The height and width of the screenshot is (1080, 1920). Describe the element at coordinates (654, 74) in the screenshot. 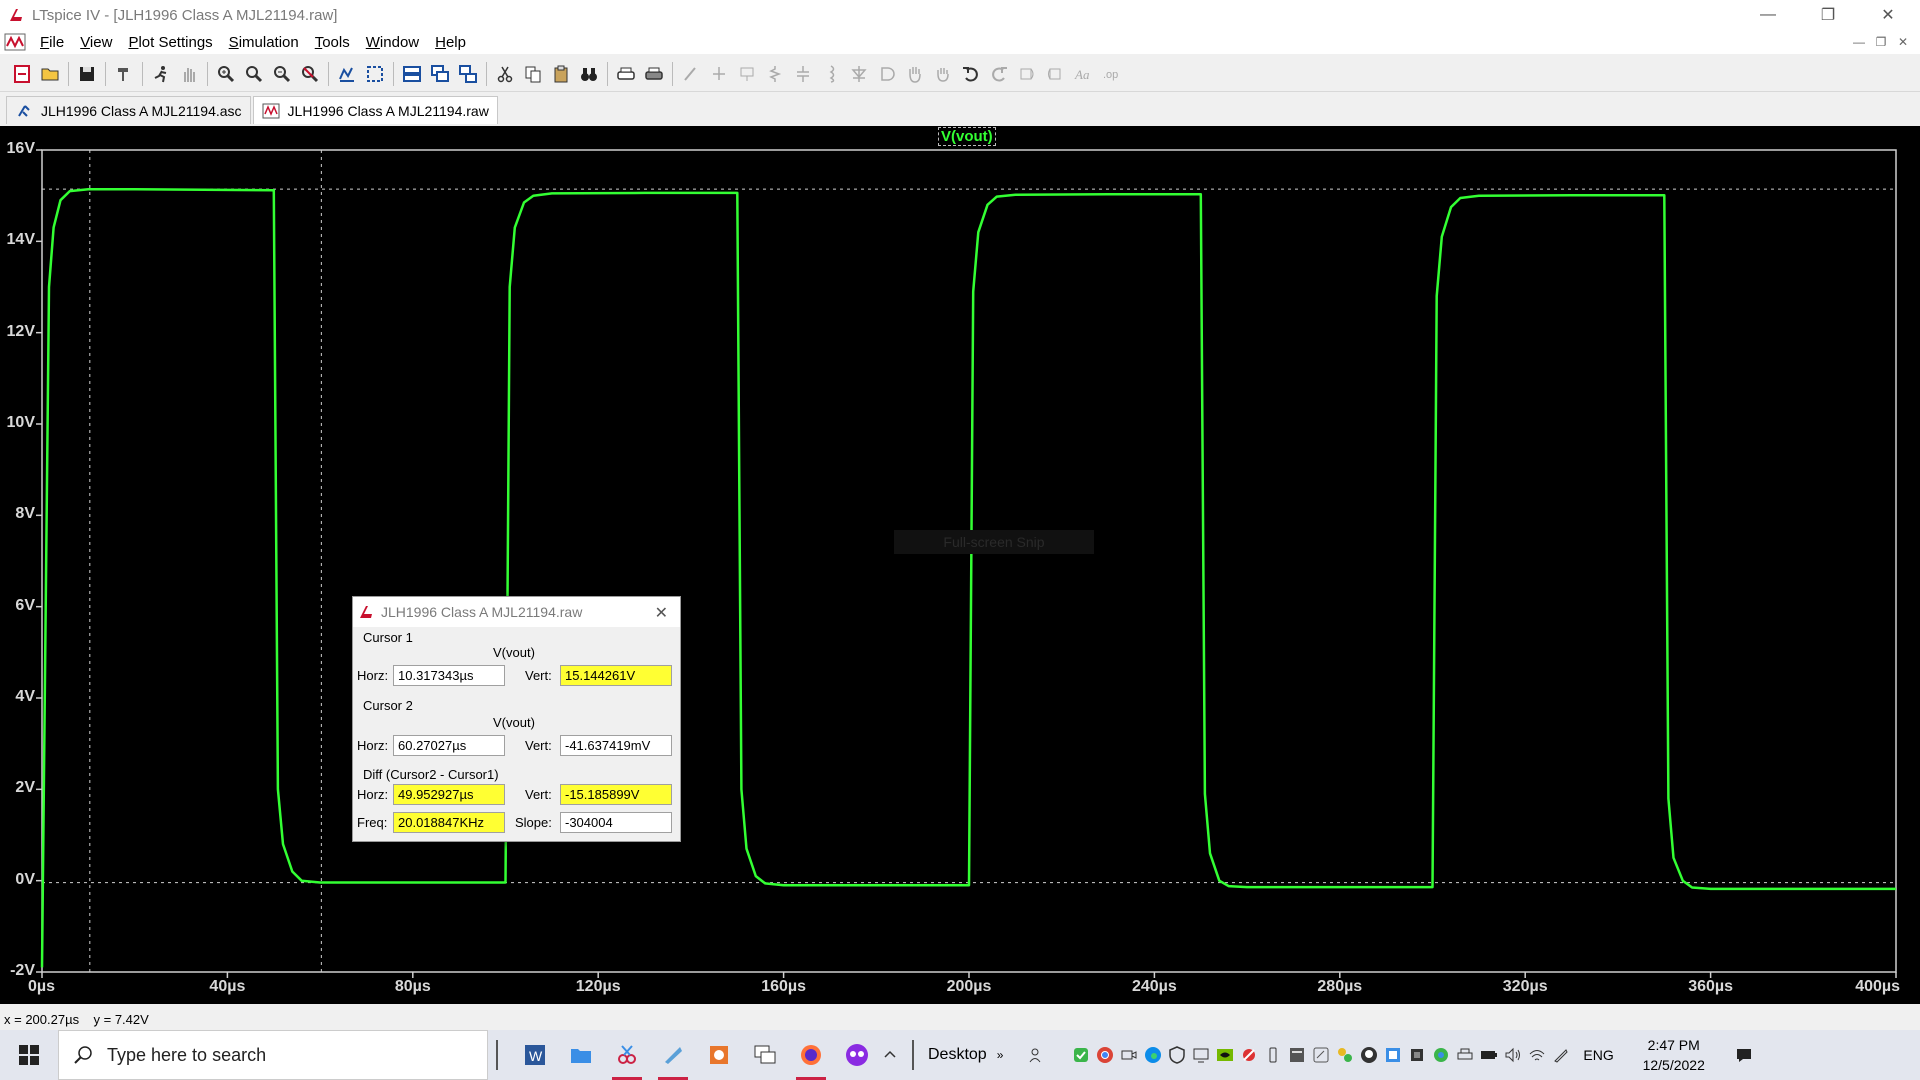

I see `print-button` at that location.